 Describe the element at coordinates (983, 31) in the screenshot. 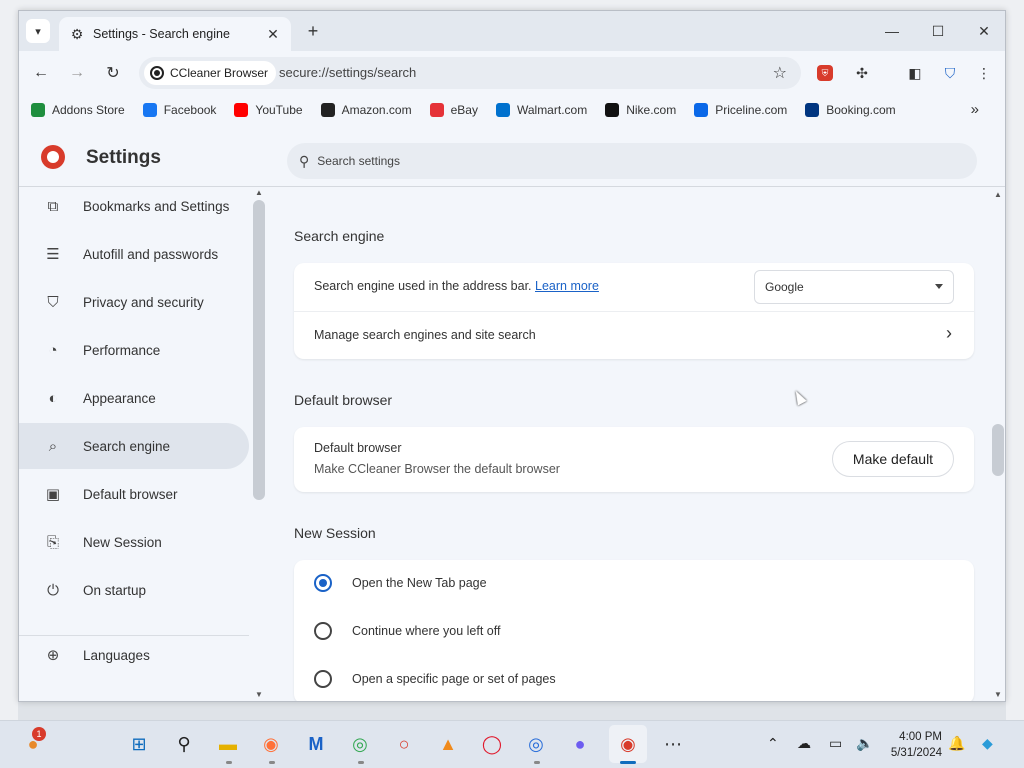

I see `close-window-button: ✕` at that location.